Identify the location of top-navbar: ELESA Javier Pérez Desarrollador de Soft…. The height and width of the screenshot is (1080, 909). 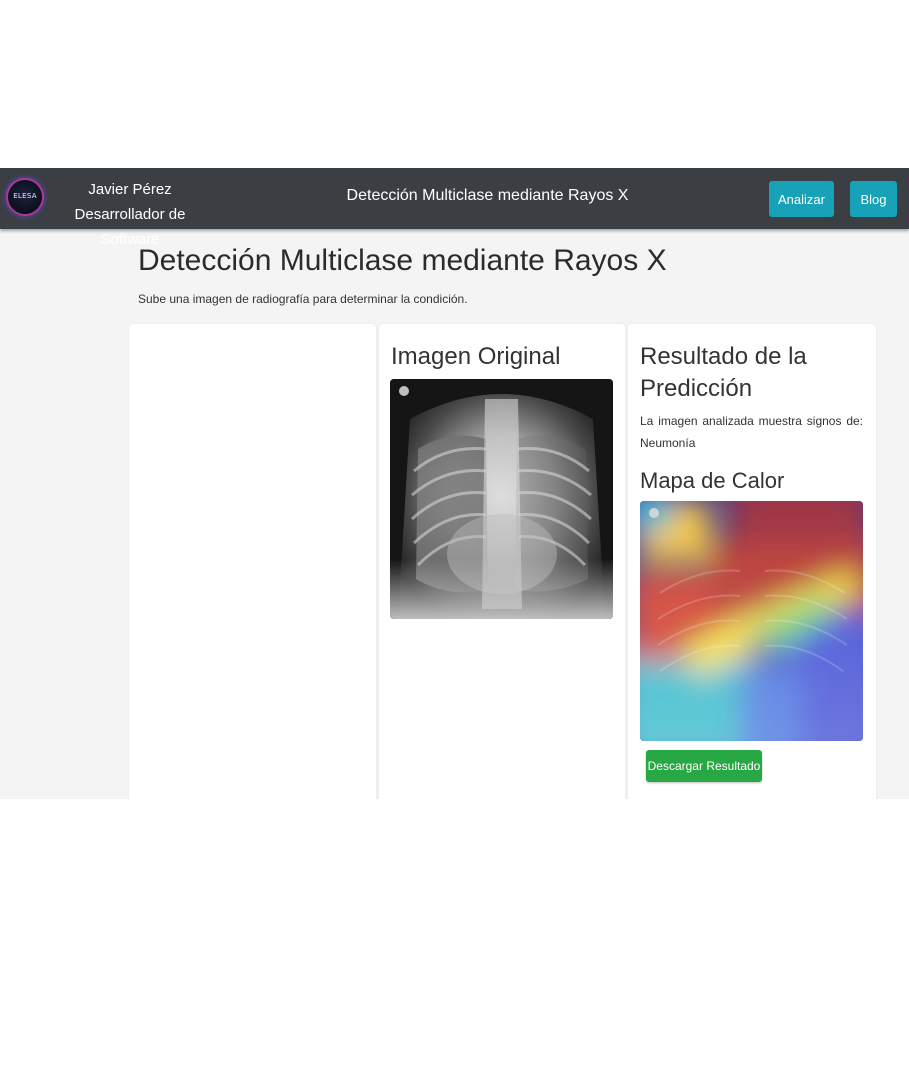
(454, 208).